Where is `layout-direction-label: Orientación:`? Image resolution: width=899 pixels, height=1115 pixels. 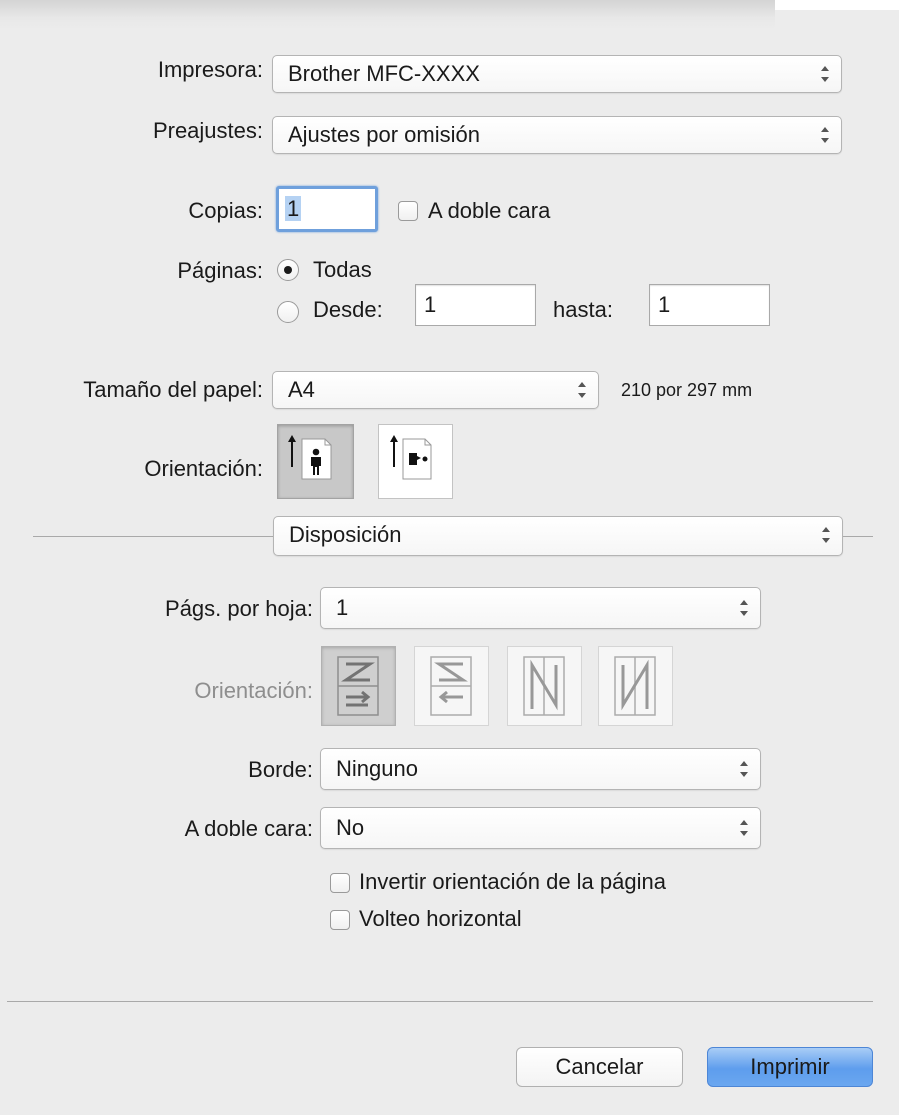 layout-direction-label: Orientación: is located at coordinates (253, 690).